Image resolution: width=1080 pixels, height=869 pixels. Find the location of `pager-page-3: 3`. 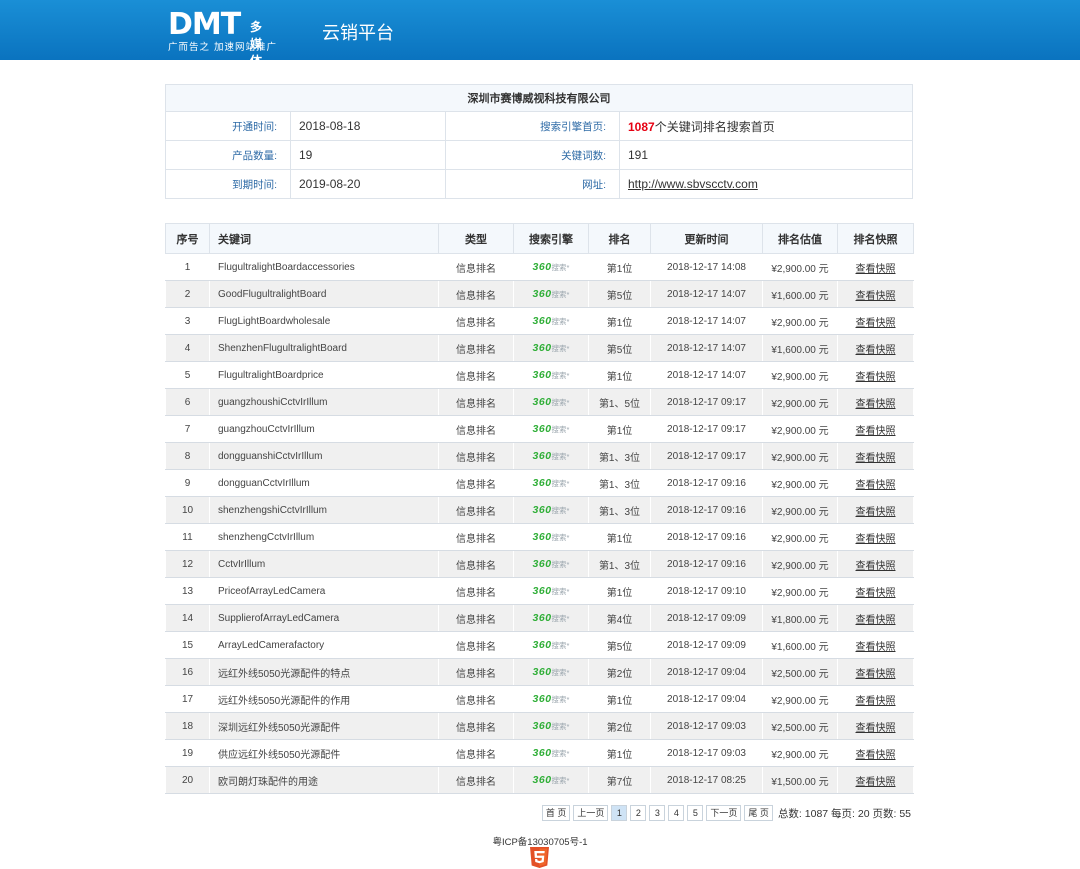

pager-page-3: 3 is located at coordinates (657, 813).